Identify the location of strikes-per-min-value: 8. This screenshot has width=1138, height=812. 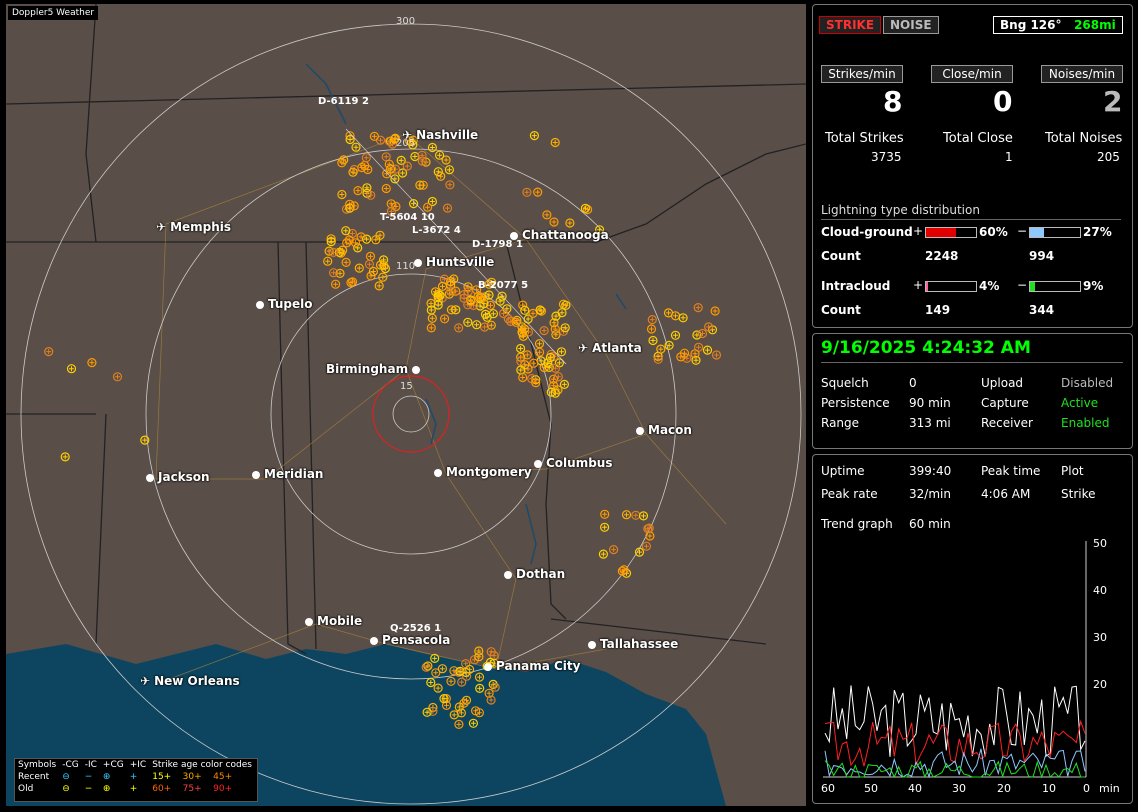
(893, 101).